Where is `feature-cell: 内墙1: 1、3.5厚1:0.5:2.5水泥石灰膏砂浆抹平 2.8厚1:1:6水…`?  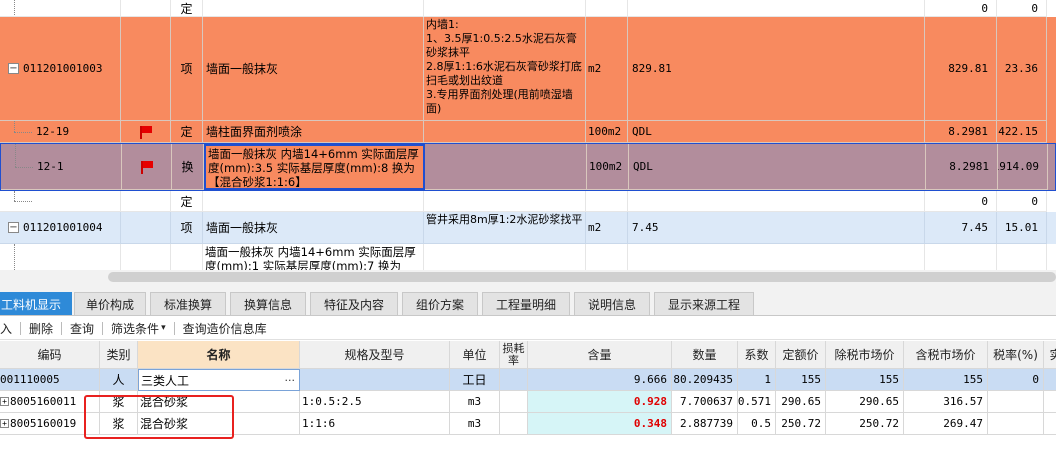 feature-cell: 内墙1: 1、3.5厚1:0.5:2.5水泥石灰膏砂浆抹平 2.8厚1:1:6水… is located at coordinates (505, 69).